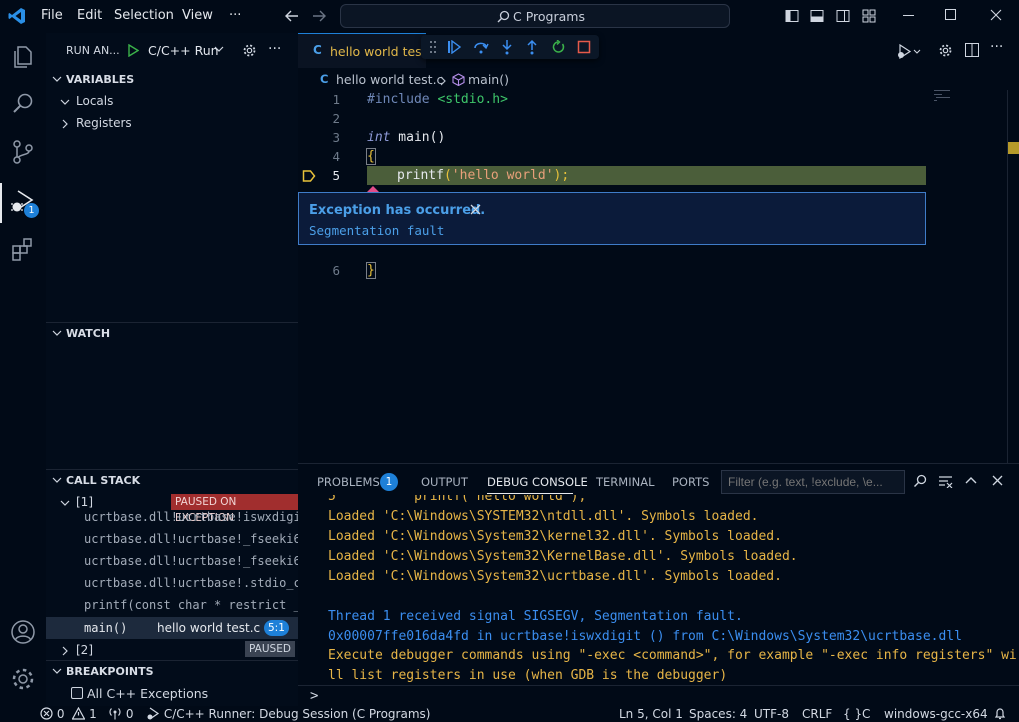 The image size is (1019, 722). What do you see at coordinates (234, 509) in the screenshot?
I see `paused-on-exception-badge: PAUSED ON EXCEPTION` at bounding box center [234, 509].